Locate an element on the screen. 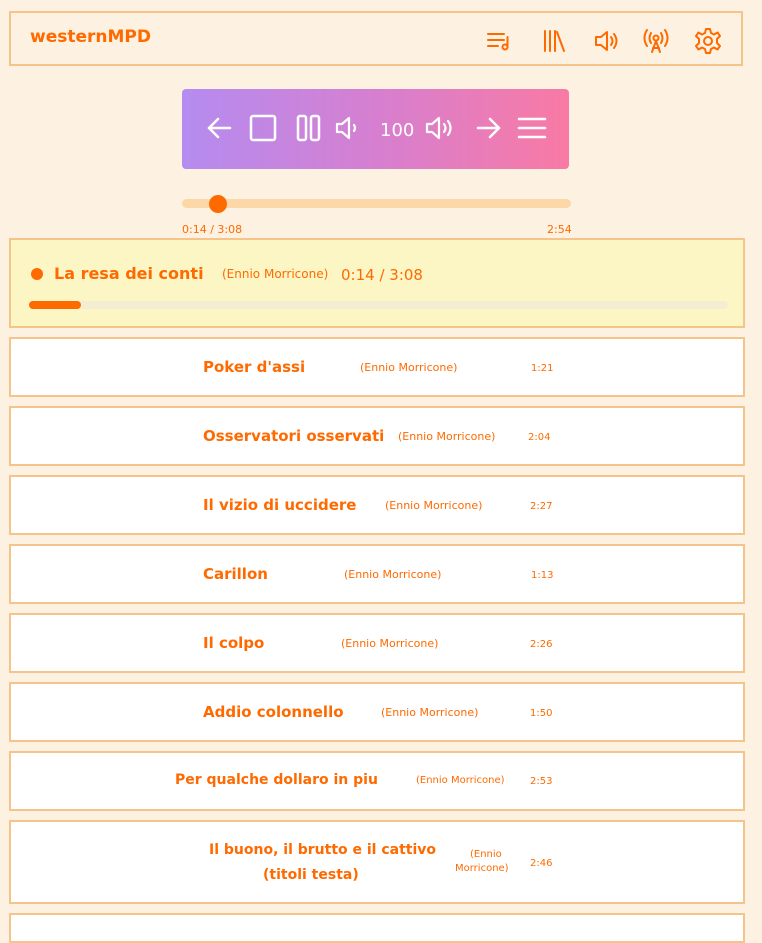 Image resolution: width=762 pixels, height=943 pixels. track-title: Poker d'assi is located at coordinates (254, 367).